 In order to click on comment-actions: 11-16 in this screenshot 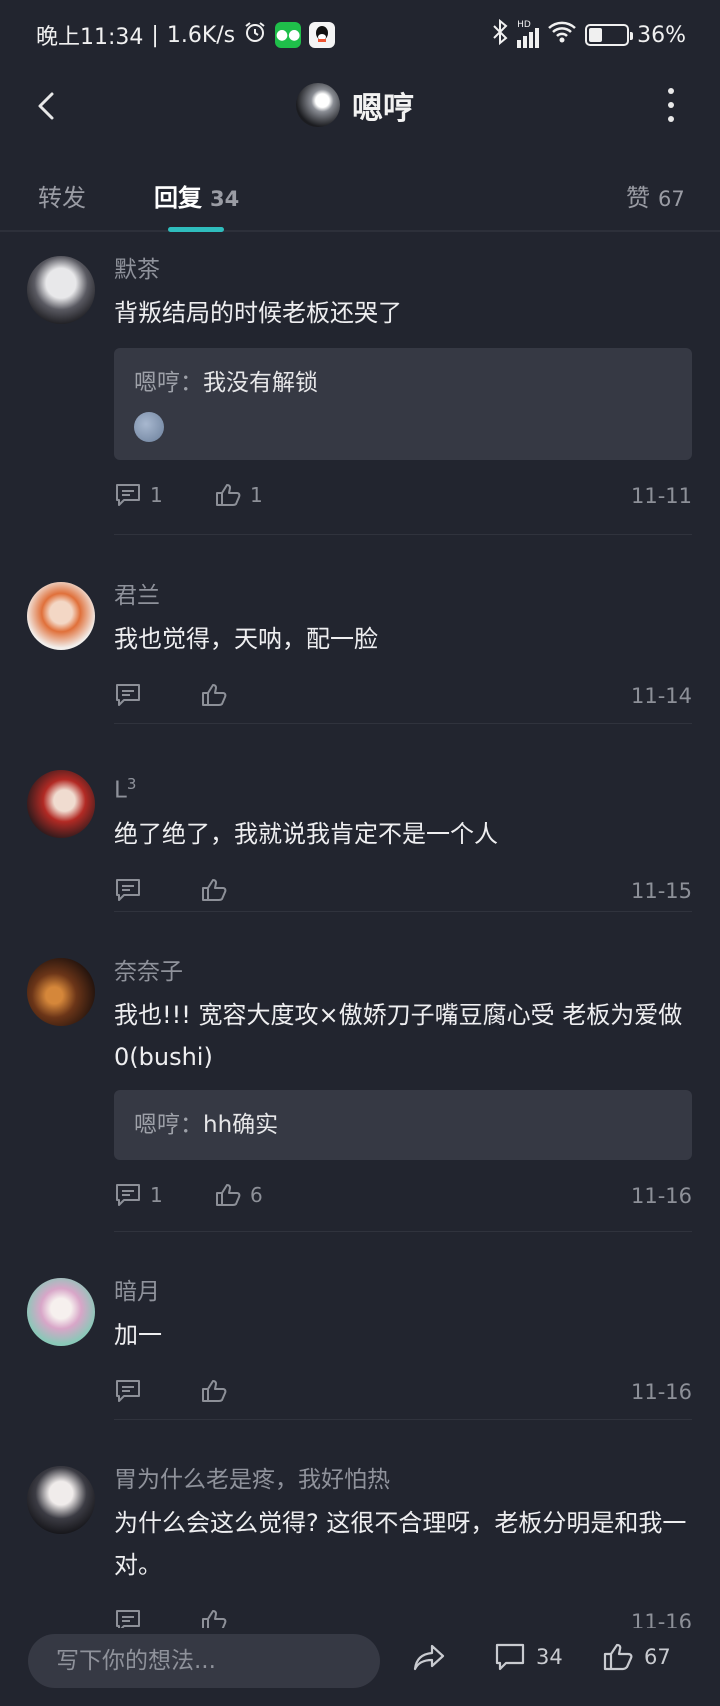, I will do `click(403, 1394)`.